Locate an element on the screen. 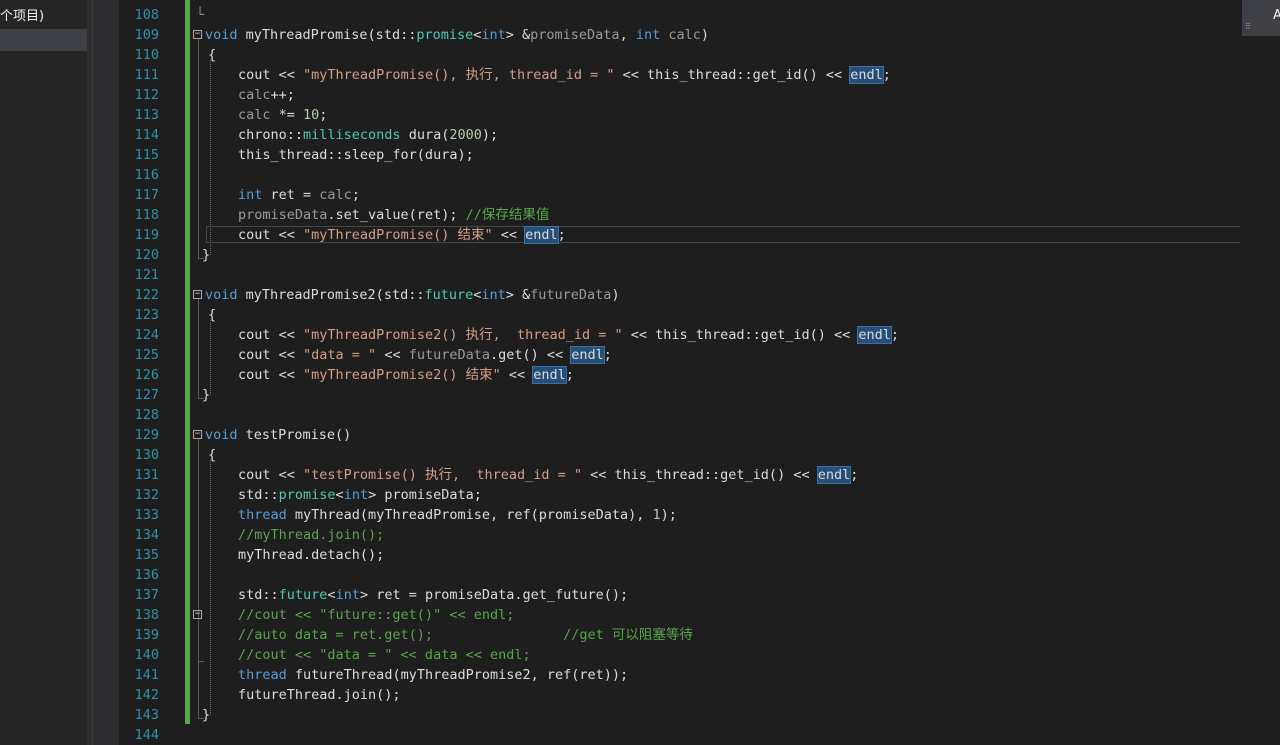  token: ); is located at coordinates (668, 515).